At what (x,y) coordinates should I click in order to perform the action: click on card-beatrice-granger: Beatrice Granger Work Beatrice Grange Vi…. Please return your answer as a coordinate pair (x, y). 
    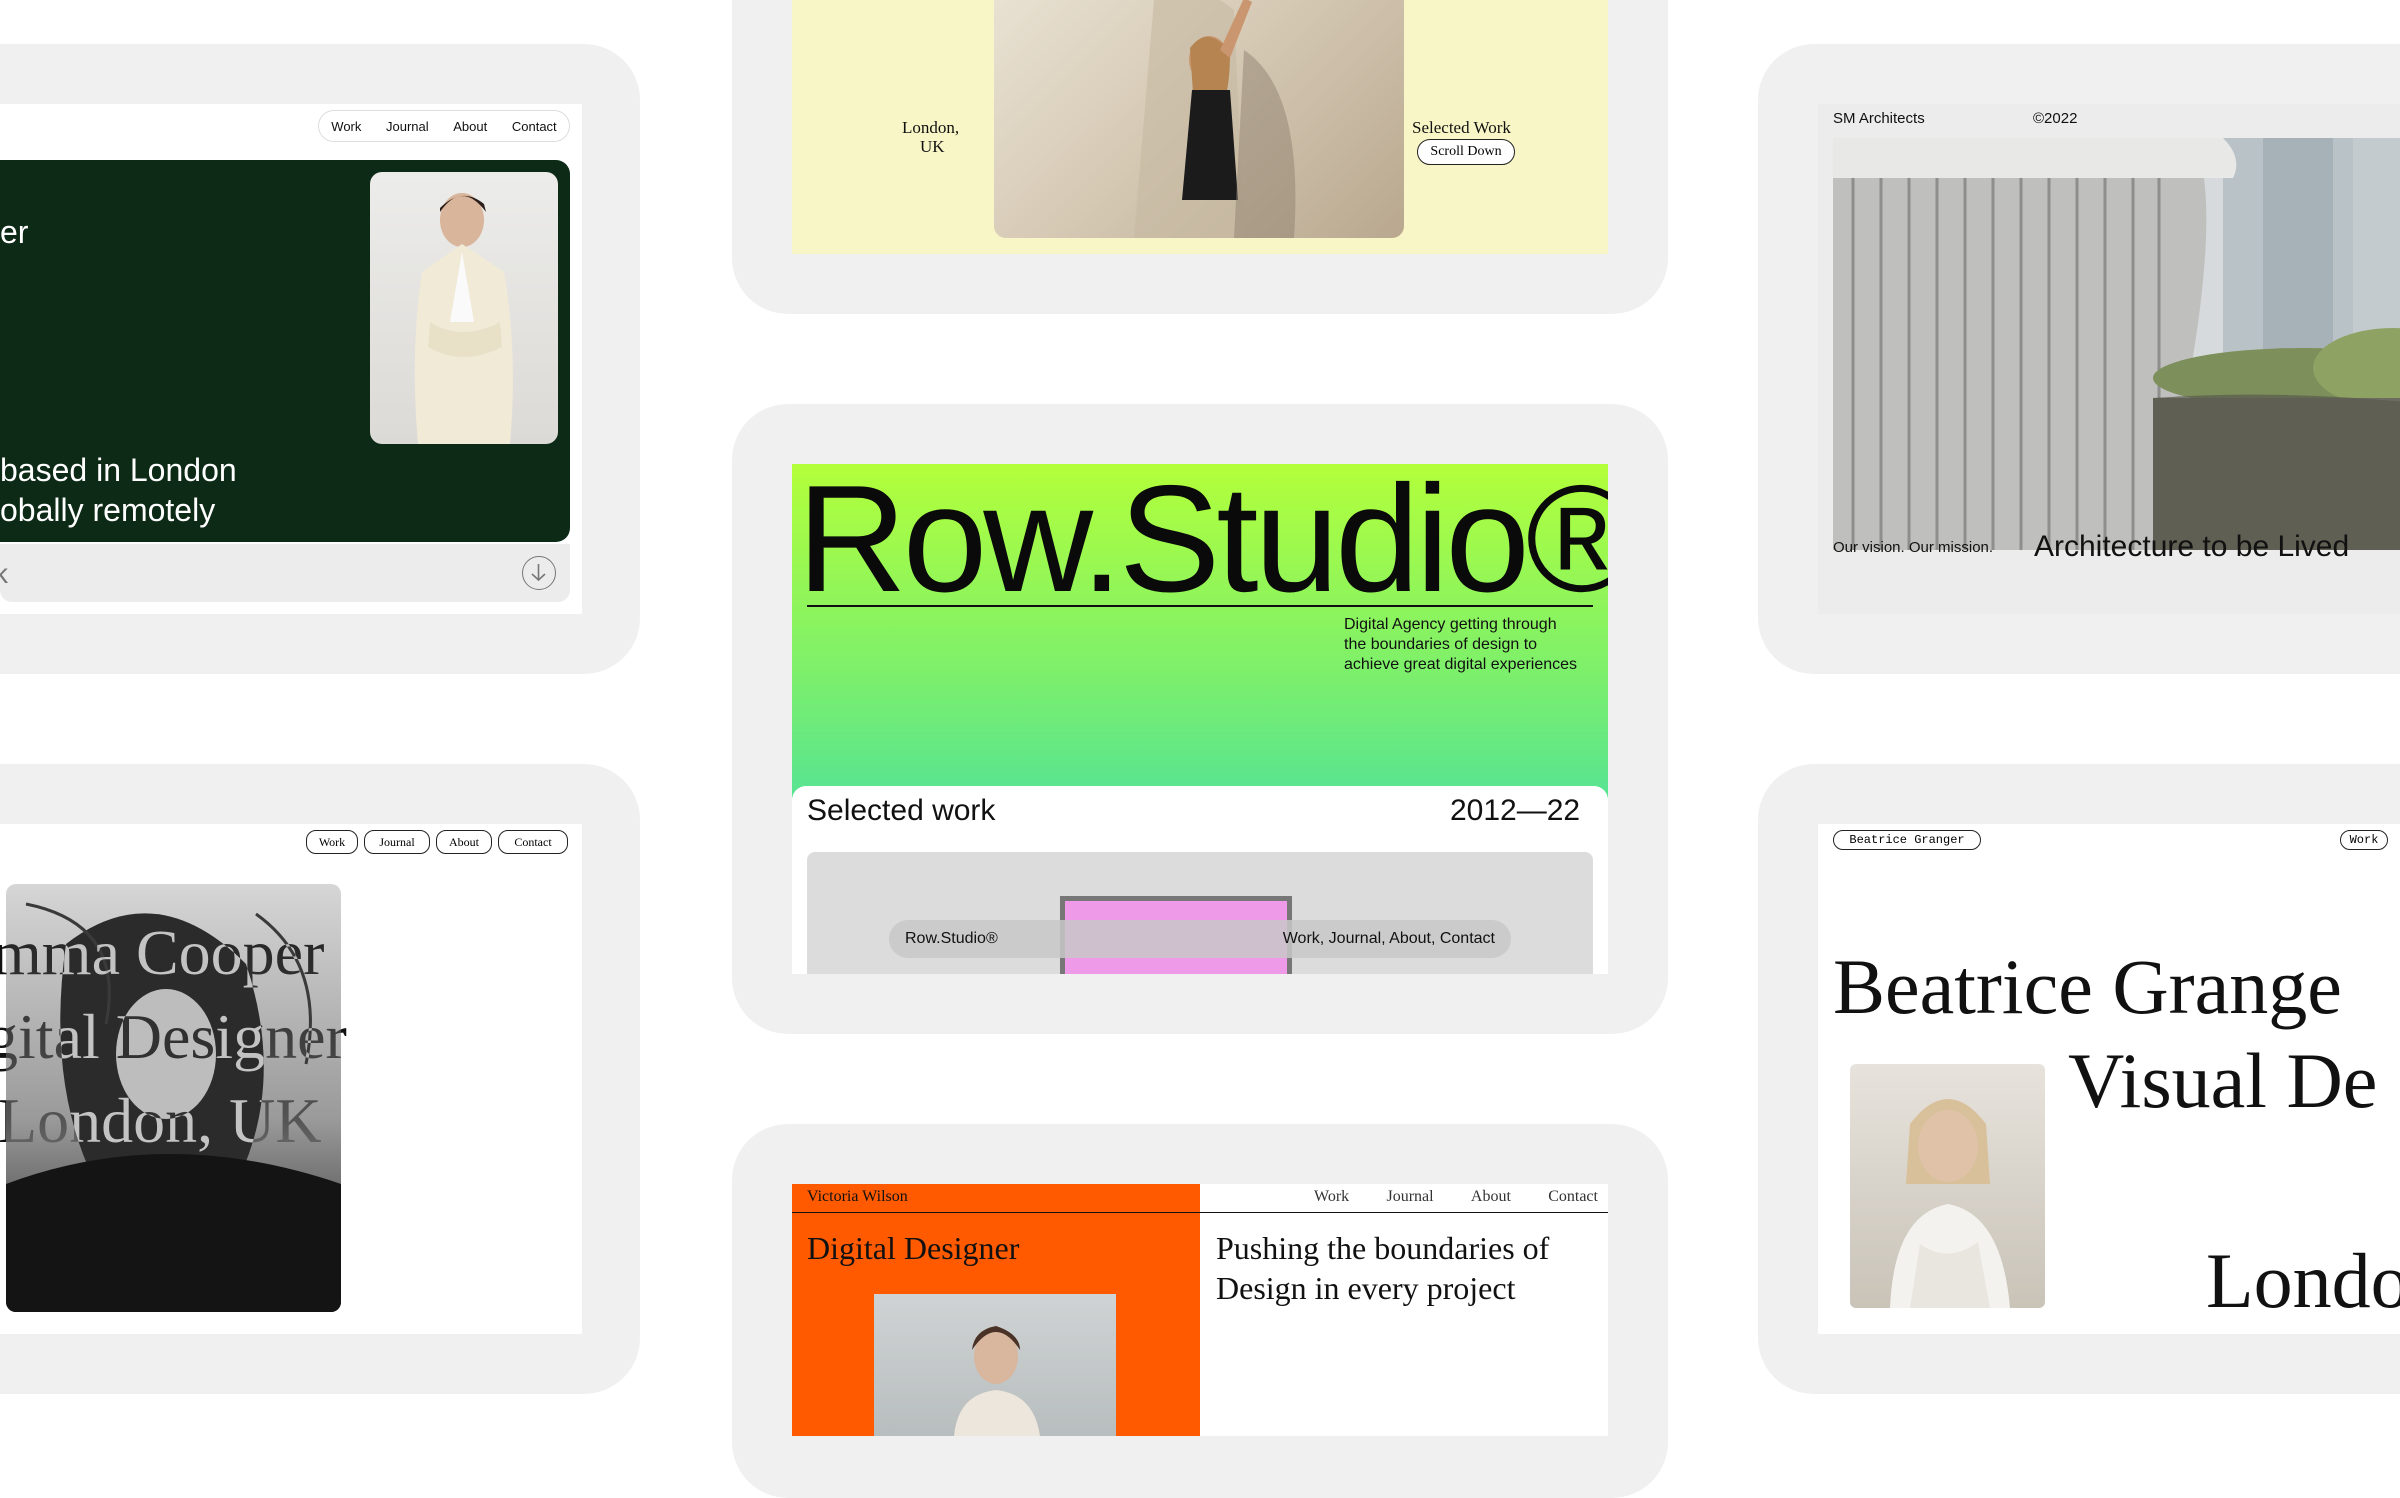
    Looking at the image, I should click on (2079, 1079).